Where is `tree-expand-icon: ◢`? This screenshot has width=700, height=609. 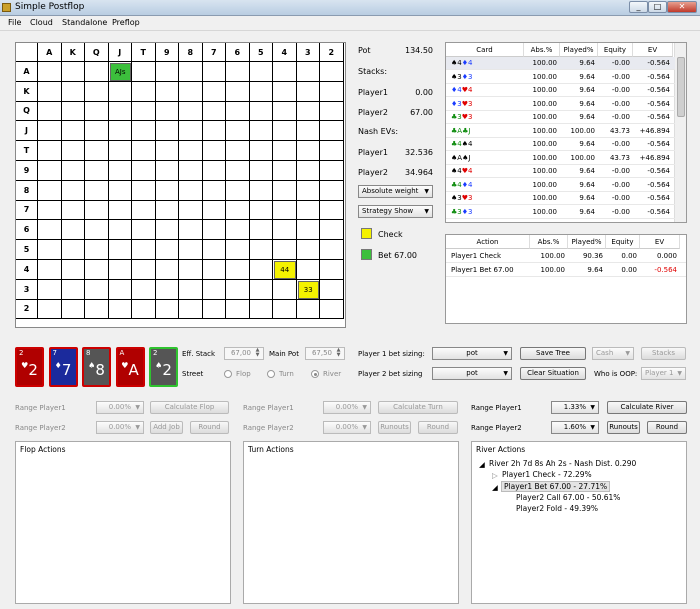
tree-expand-icon: ◢ is located at coordinates (495, 487).